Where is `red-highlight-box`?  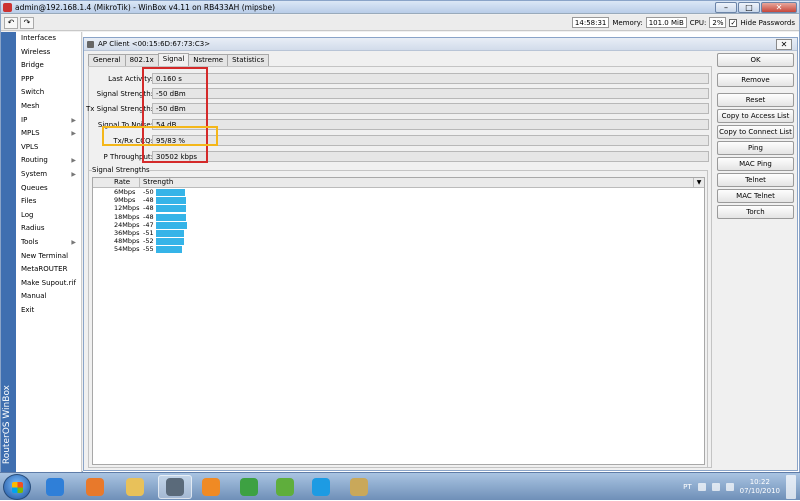 red-highlight-box is located at coordinates (175, 115).